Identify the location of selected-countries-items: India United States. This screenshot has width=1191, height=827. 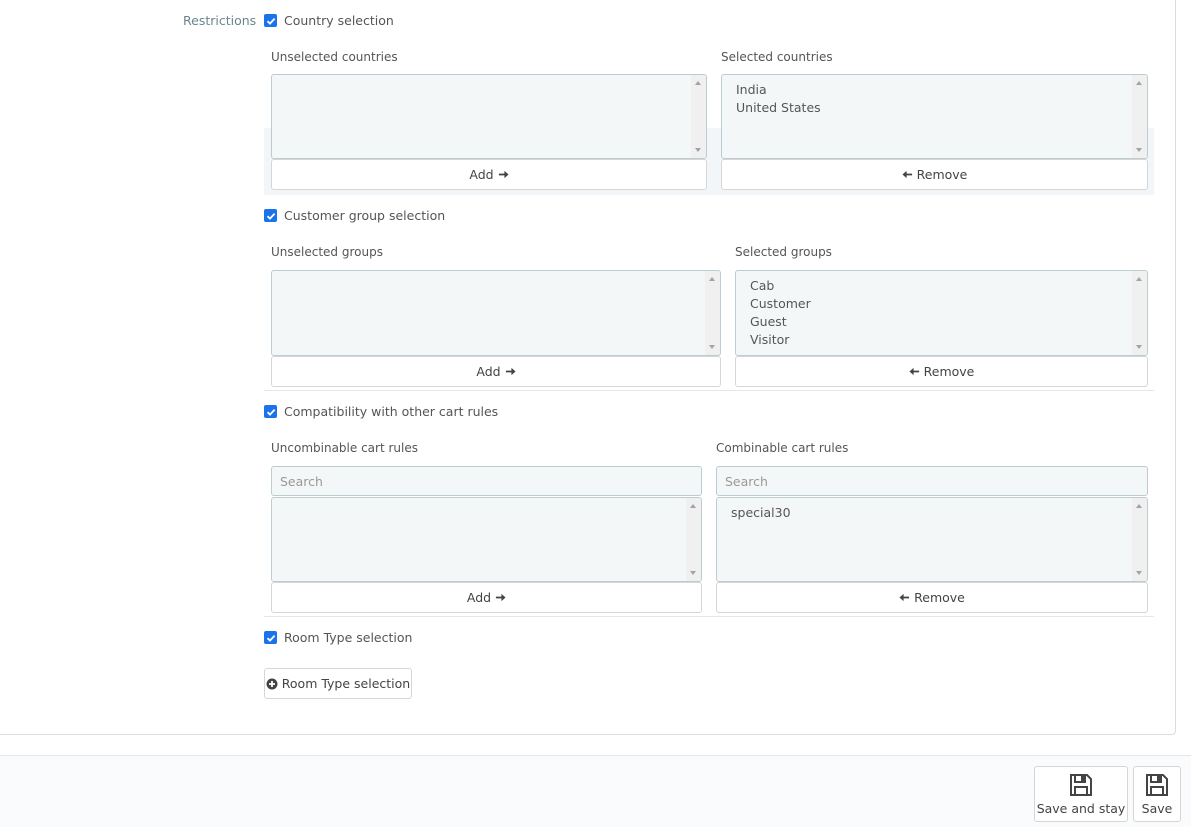
(934, 99).